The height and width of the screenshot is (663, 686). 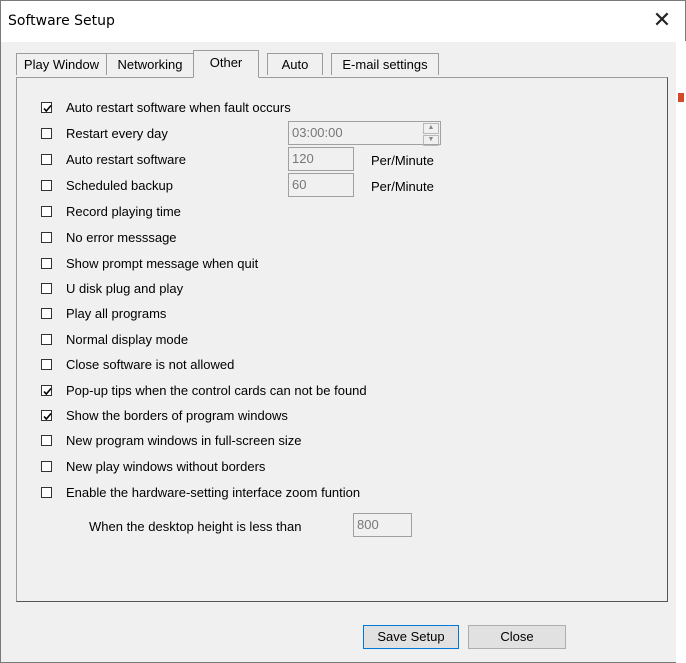 I want to click on close-button: Close, so click(x=517, y=637).